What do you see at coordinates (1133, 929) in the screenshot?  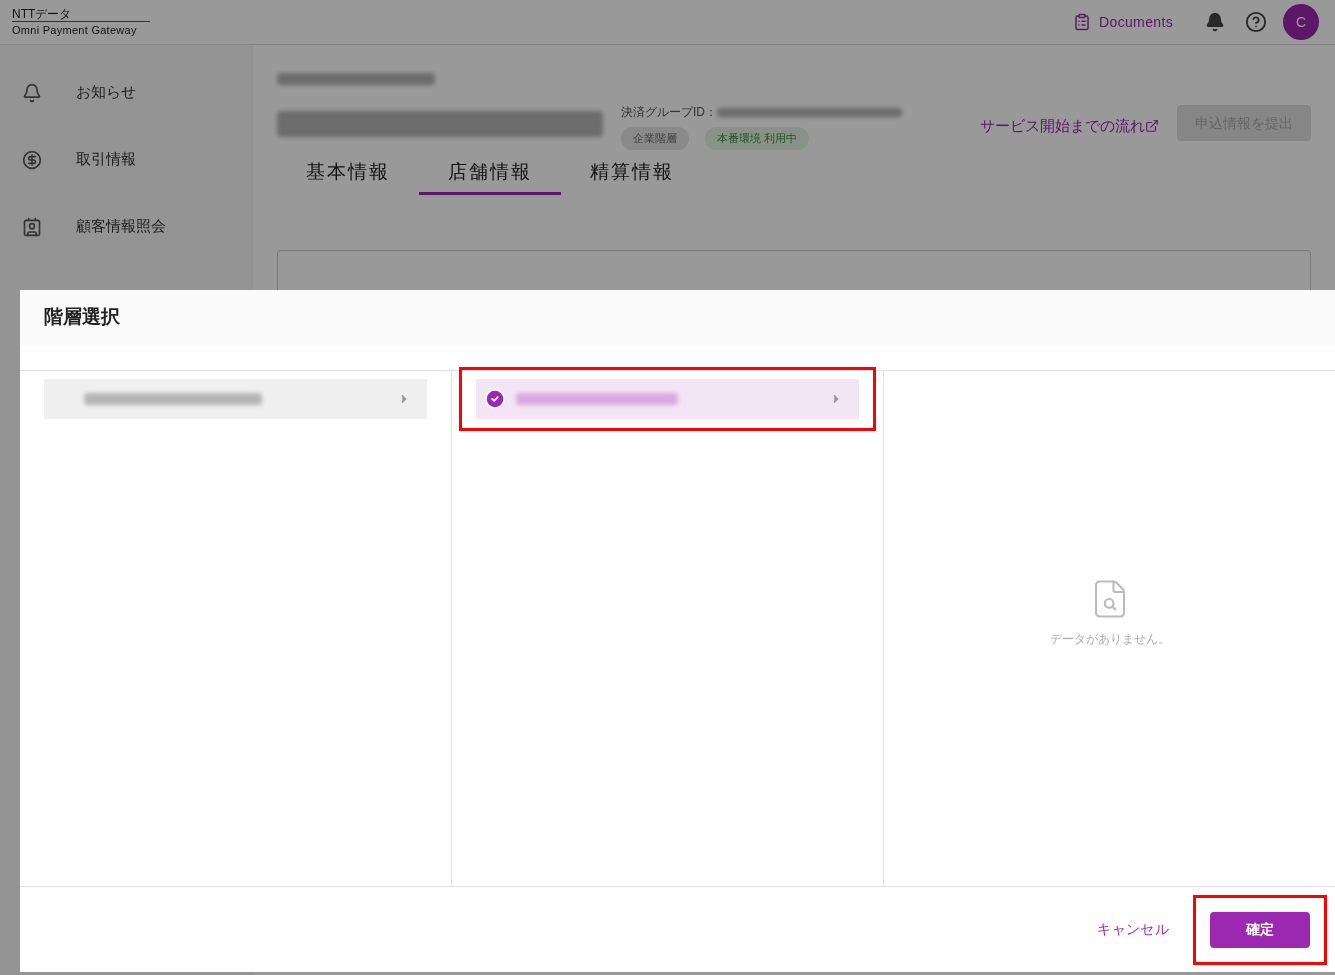 I see `cancel-button: キャンセル` at bounding box center [1133, 929].